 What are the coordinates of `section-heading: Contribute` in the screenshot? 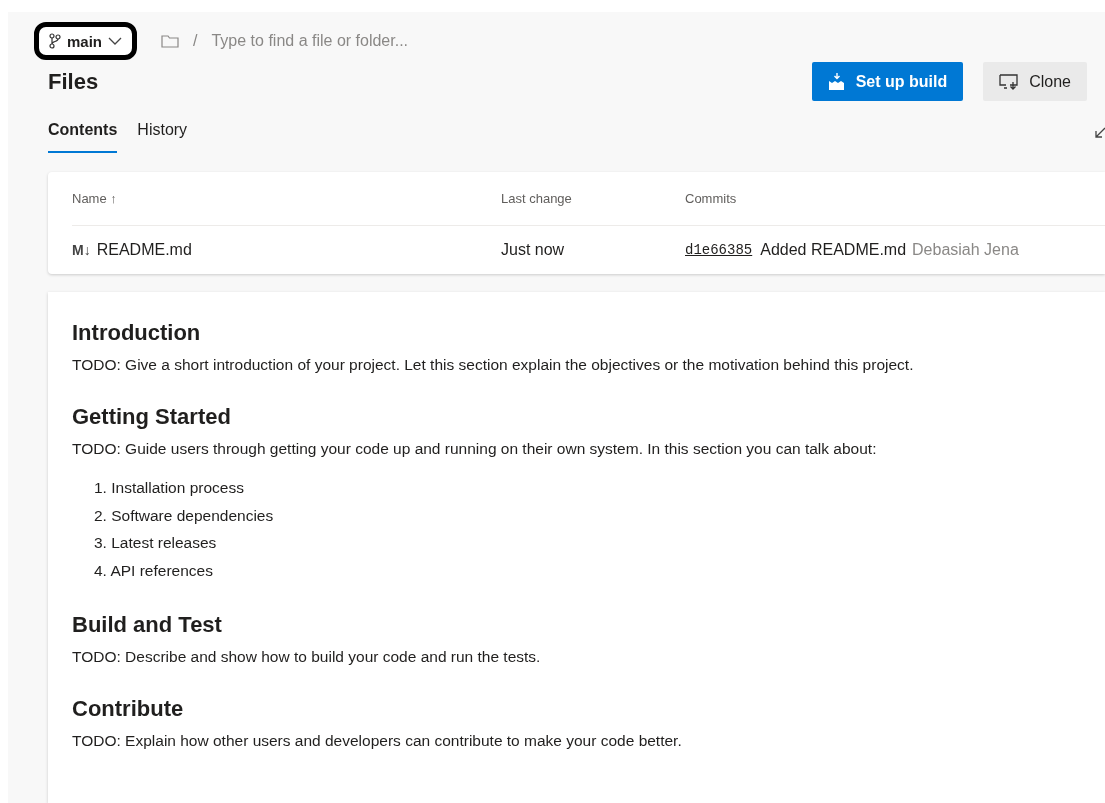 It's located at (128, 709).